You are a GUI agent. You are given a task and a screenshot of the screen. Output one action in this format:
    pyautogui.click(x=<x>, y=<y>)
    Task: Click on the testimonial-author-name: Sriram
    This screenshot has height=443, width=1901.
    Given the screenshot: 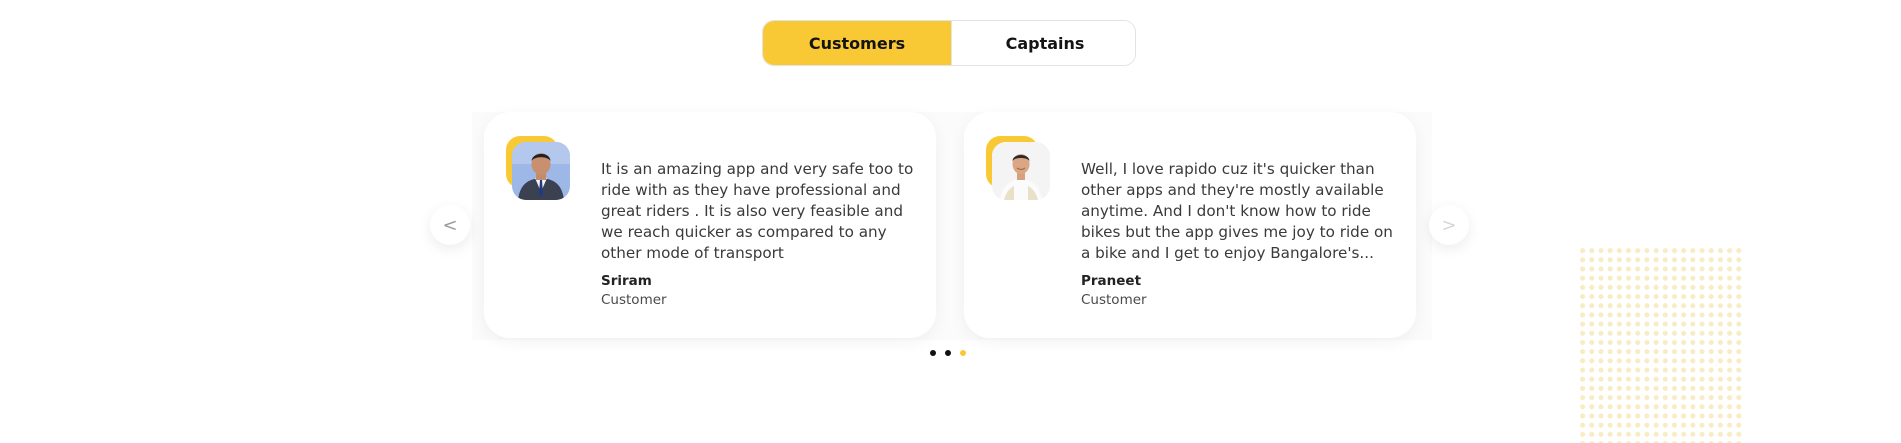 What is the action you would take?
    pyautogui.click(x=626, y=281)
    